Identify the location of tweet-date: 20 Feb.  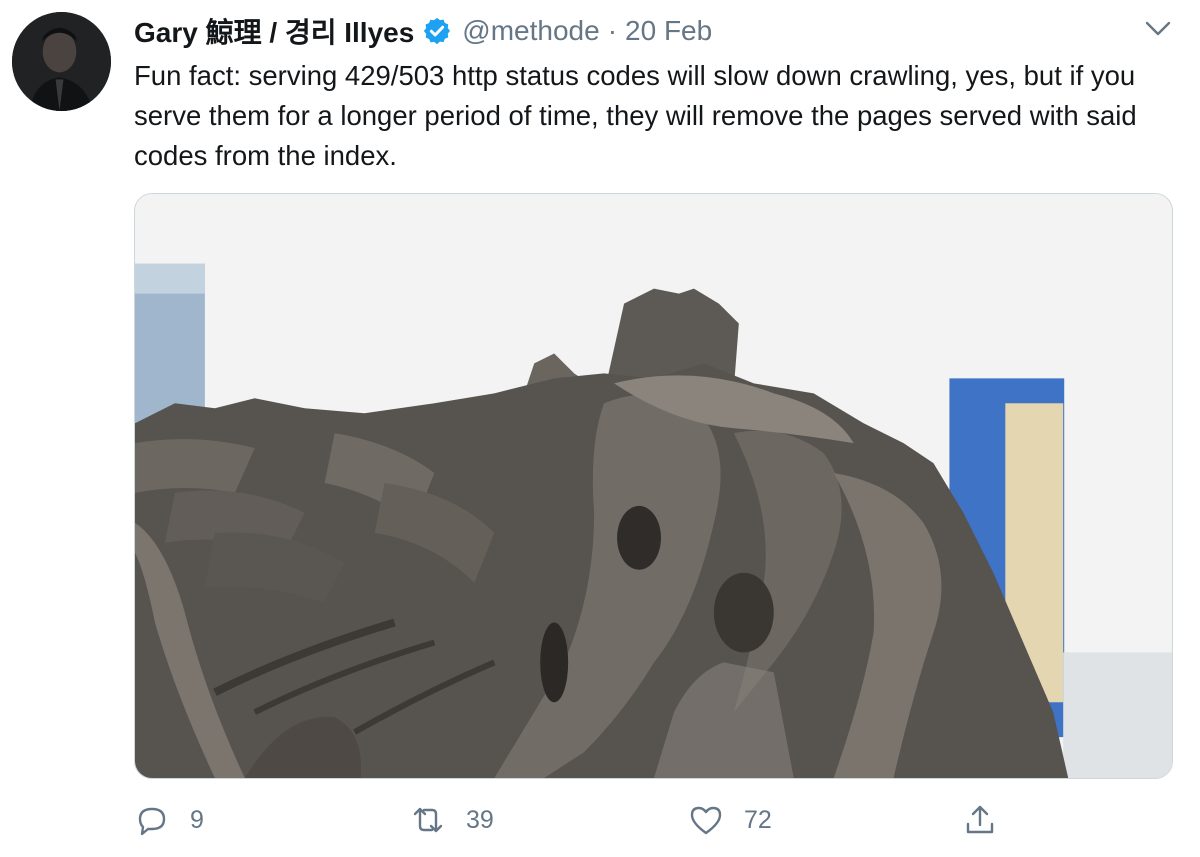
(668, 31).